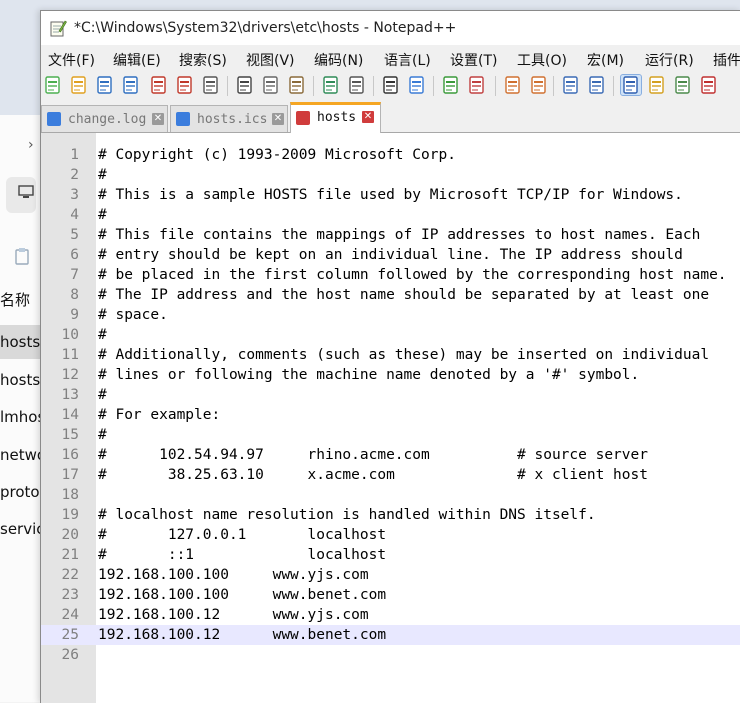  What do you see at coordinates (58, 28) in the screenshot?
I see `notepad-app-icon` at bounding box center [58, 28].